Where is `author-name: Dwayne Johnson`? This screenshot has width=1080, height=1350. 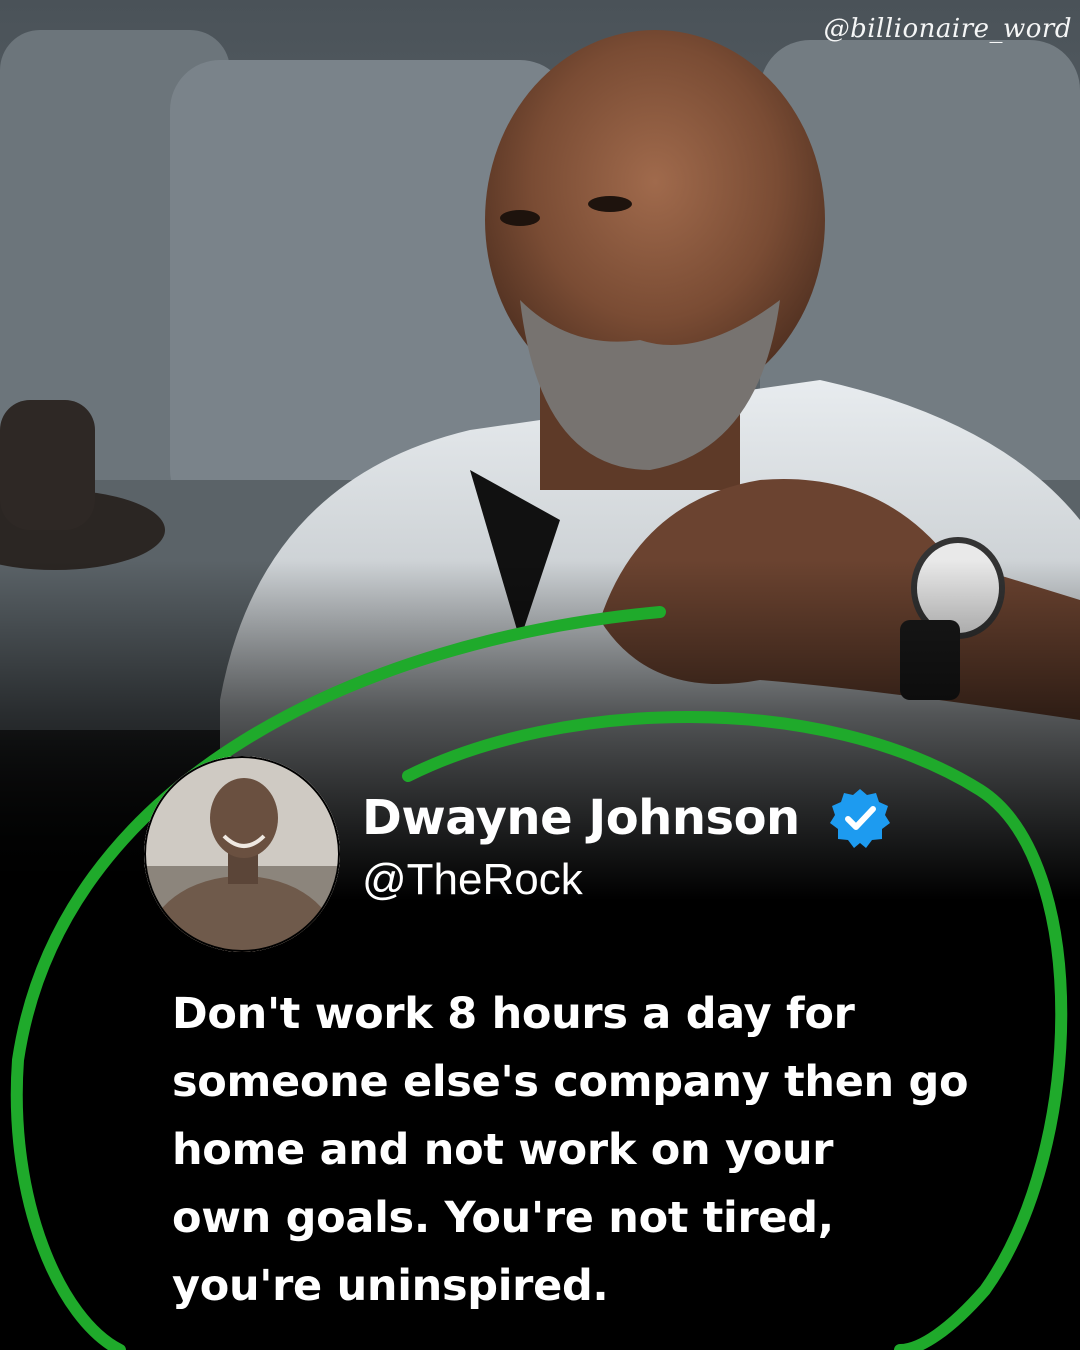 author-name: Dwayne Johnson is located at coordinates (581, 818).